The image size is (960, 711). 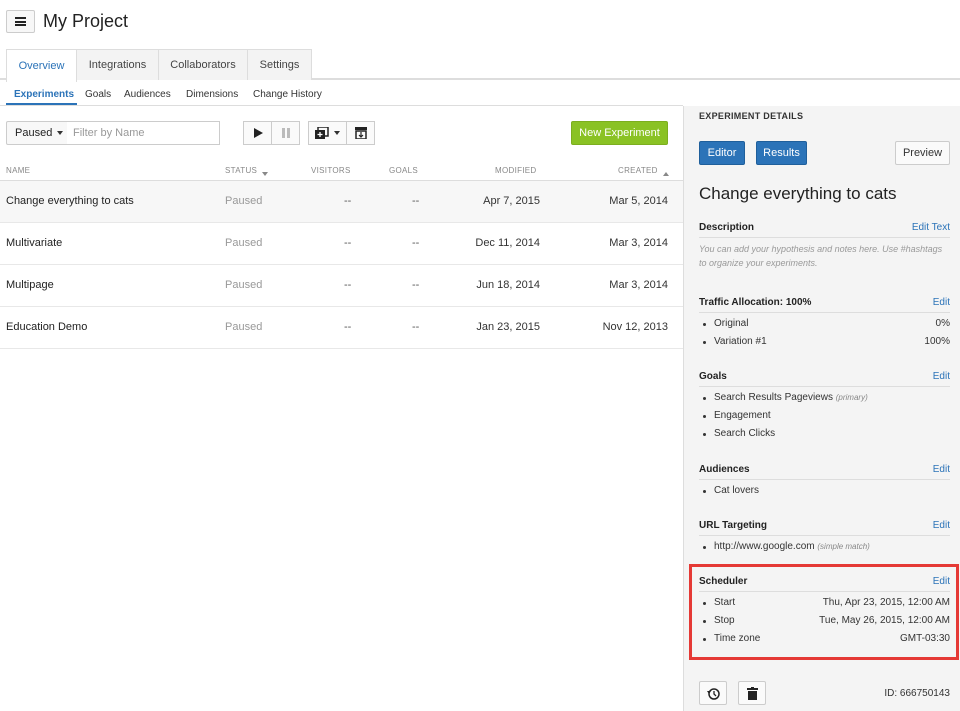 I want to click on edit-url-targeting-link: Edit, so click(x=941, y=525).